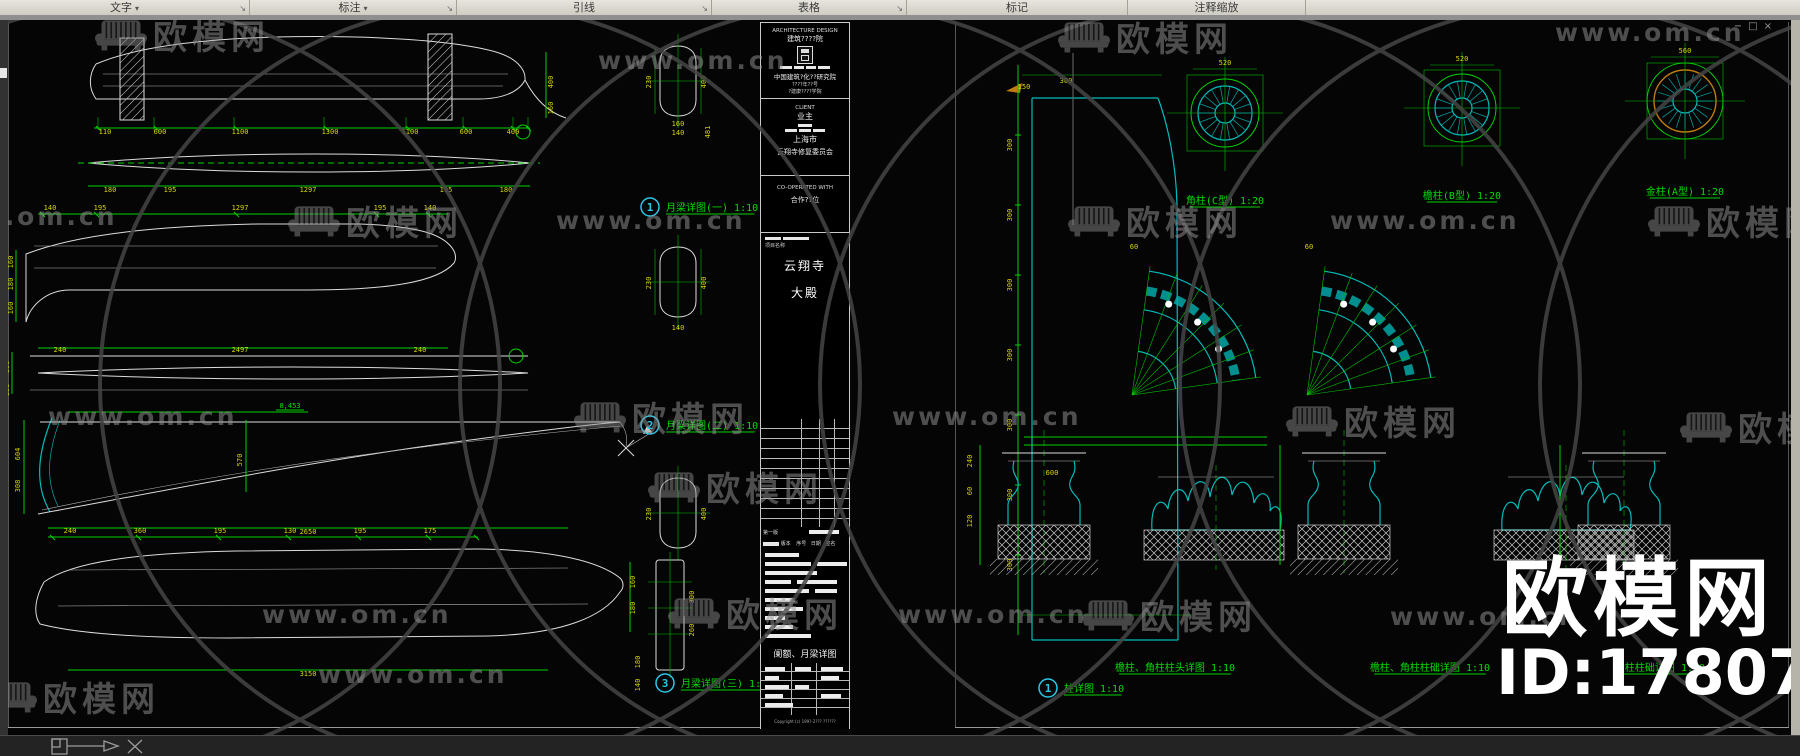 This screenshot has width=1800, height=756. Describe the element at coordinates (805, 473) in the screenshot. I see `revision-grid` at that location.